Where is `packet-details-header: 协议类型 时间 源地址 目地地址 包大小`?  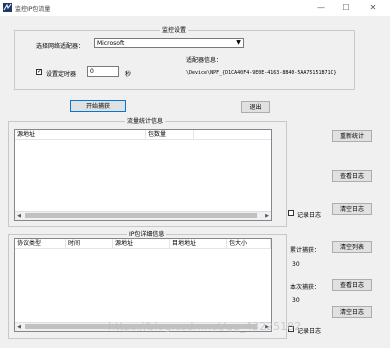 packet-details-header: 协议类型 时间 源地址 目地地址 包大小 is located at coordinates (143, 244).